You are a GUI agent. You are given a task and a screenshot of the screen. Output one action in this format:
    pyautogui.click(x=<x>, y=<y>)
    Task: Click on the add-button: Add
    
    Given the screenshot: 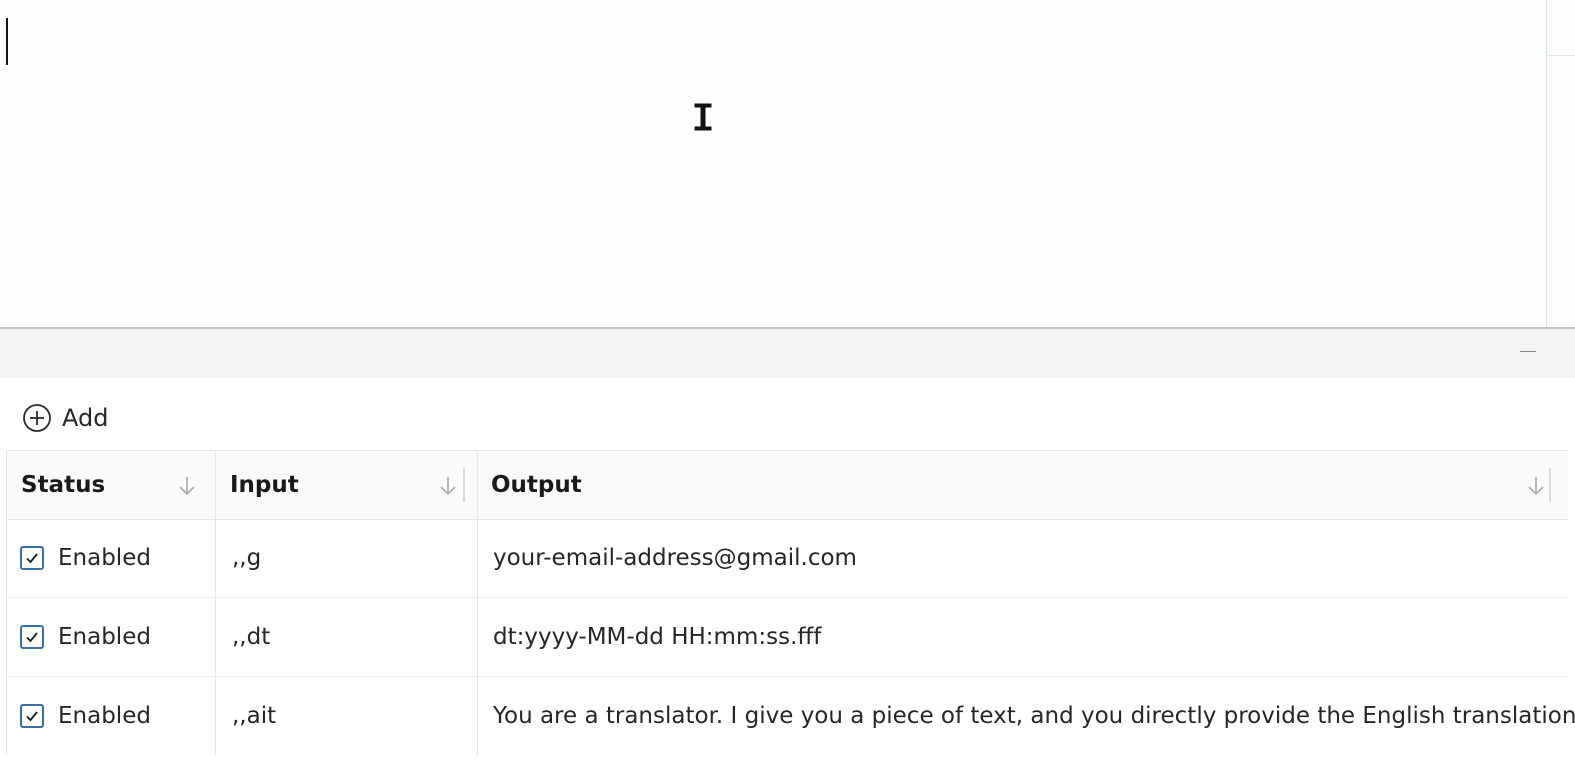 What is the action you would take?
    pyautogui.click(x=65, y=418)
    